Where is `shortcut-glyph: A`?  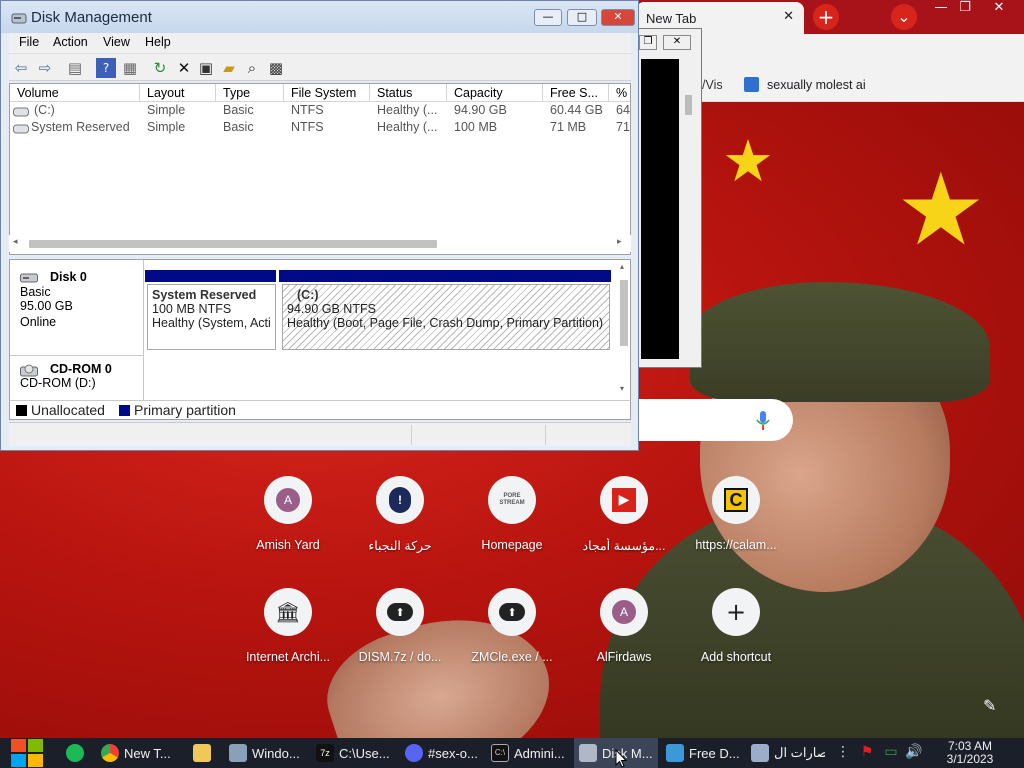 shortcut-glyph: A is located at coordinates (624, 612).